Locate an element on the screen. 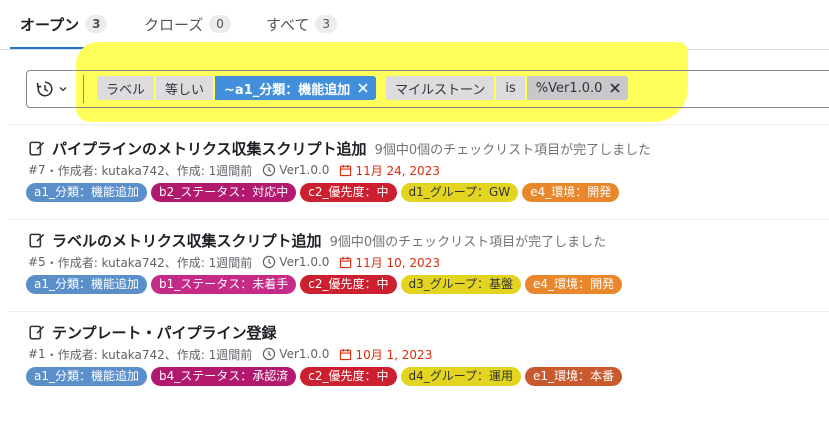 The height and width of the screenshot is (429, 829). label-badge: d4_グループ：運用 is located at coordinates (461, 376).